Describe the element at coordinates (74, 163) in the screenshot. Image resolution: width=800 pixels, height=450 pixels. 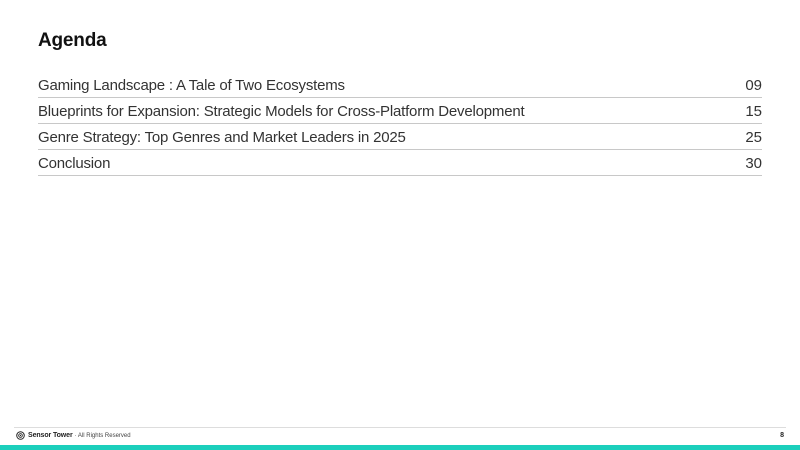
I see `agenda-item-label: Conclusion` at that location.